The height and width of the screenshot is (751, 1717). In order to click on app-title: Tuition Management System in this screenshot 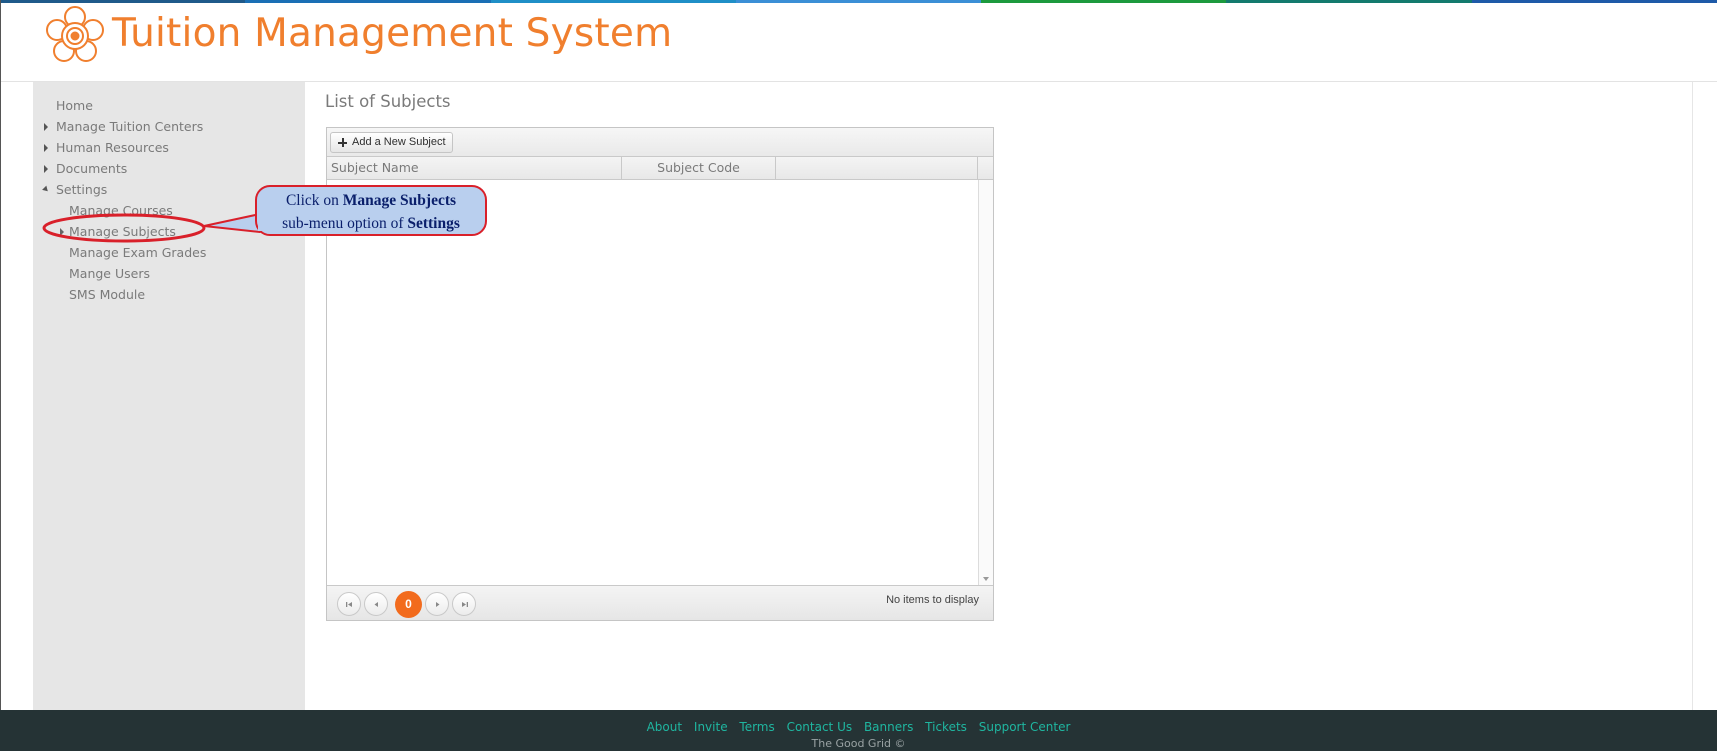, I will do `click(392, 33)`.